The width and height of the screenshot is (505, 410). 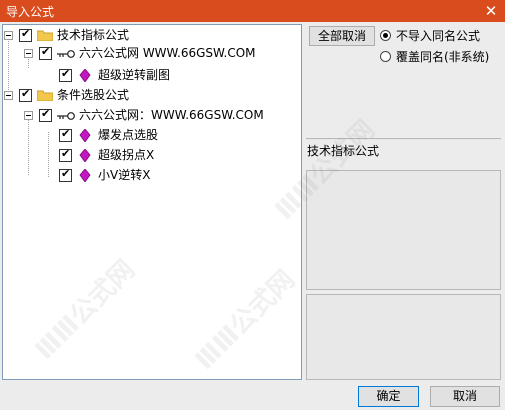 I want to click on tree-item-label: 技术指标公式, so click(x=93, y=35).